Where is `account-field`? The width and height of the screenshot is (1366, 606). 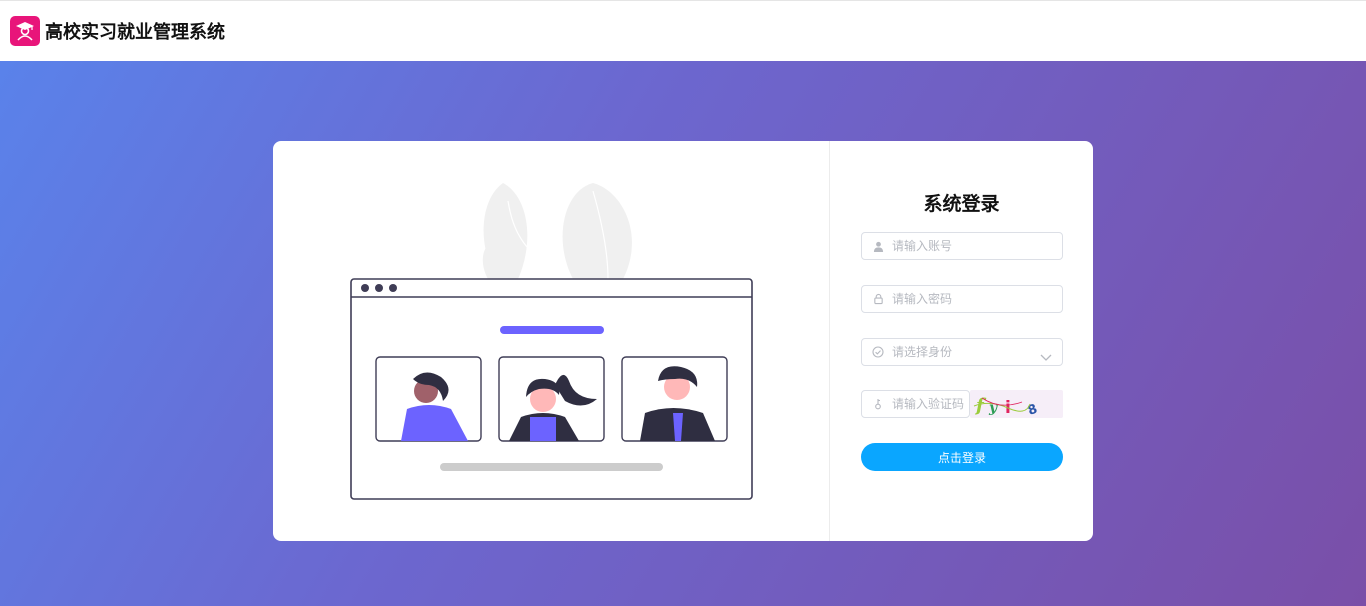
account-field is located at coordinates (962, 246).